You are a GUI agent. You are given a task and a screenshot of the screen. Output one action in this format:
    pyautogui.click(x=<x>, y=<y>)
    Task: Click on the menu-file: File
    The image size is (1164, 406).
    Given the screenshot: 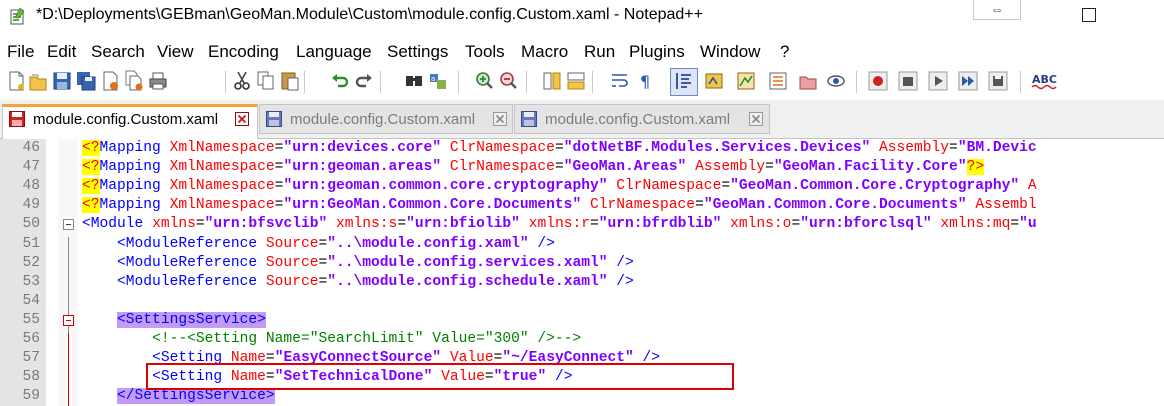 What is the action you would take?
    pyautogui.click(x=20, y=52)
    